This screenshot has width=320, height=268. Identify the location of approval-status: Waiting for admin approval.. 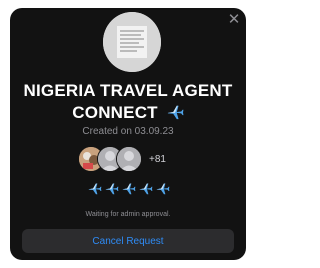
(128, 214).